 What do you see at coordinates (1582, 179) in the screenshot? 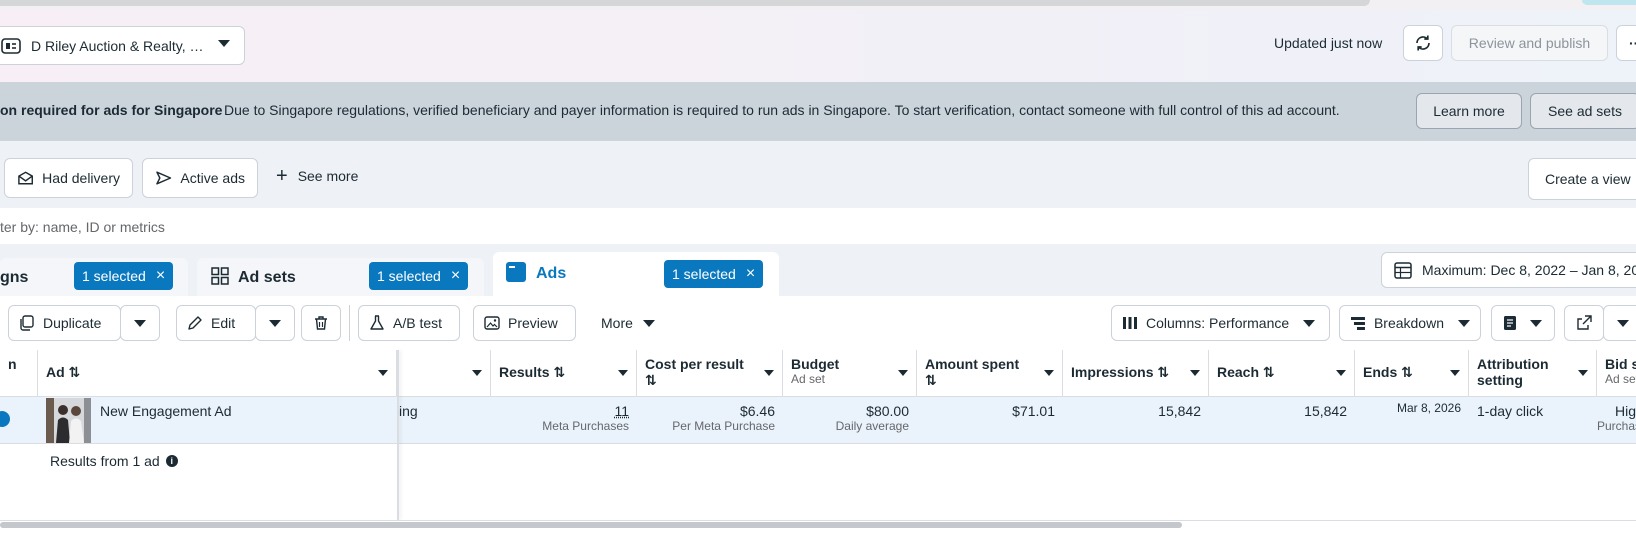
I see `create-view-button: Create a view` at bounding box center [1582, 179].